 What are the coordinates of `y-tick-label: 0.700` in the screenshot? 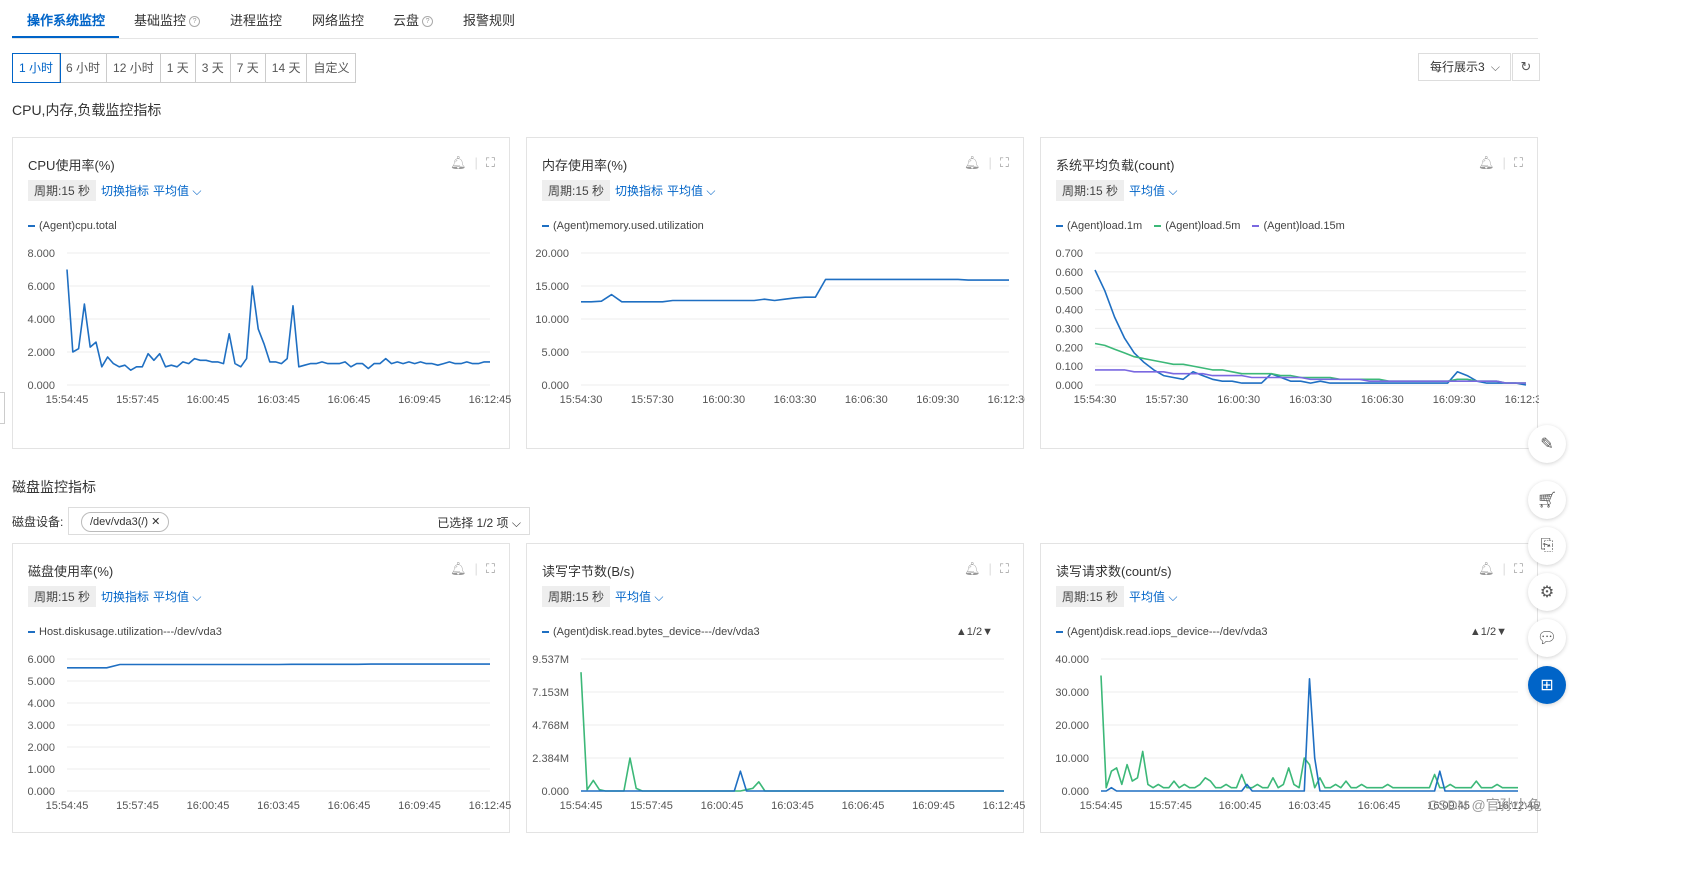 It's located at (1069, 254).